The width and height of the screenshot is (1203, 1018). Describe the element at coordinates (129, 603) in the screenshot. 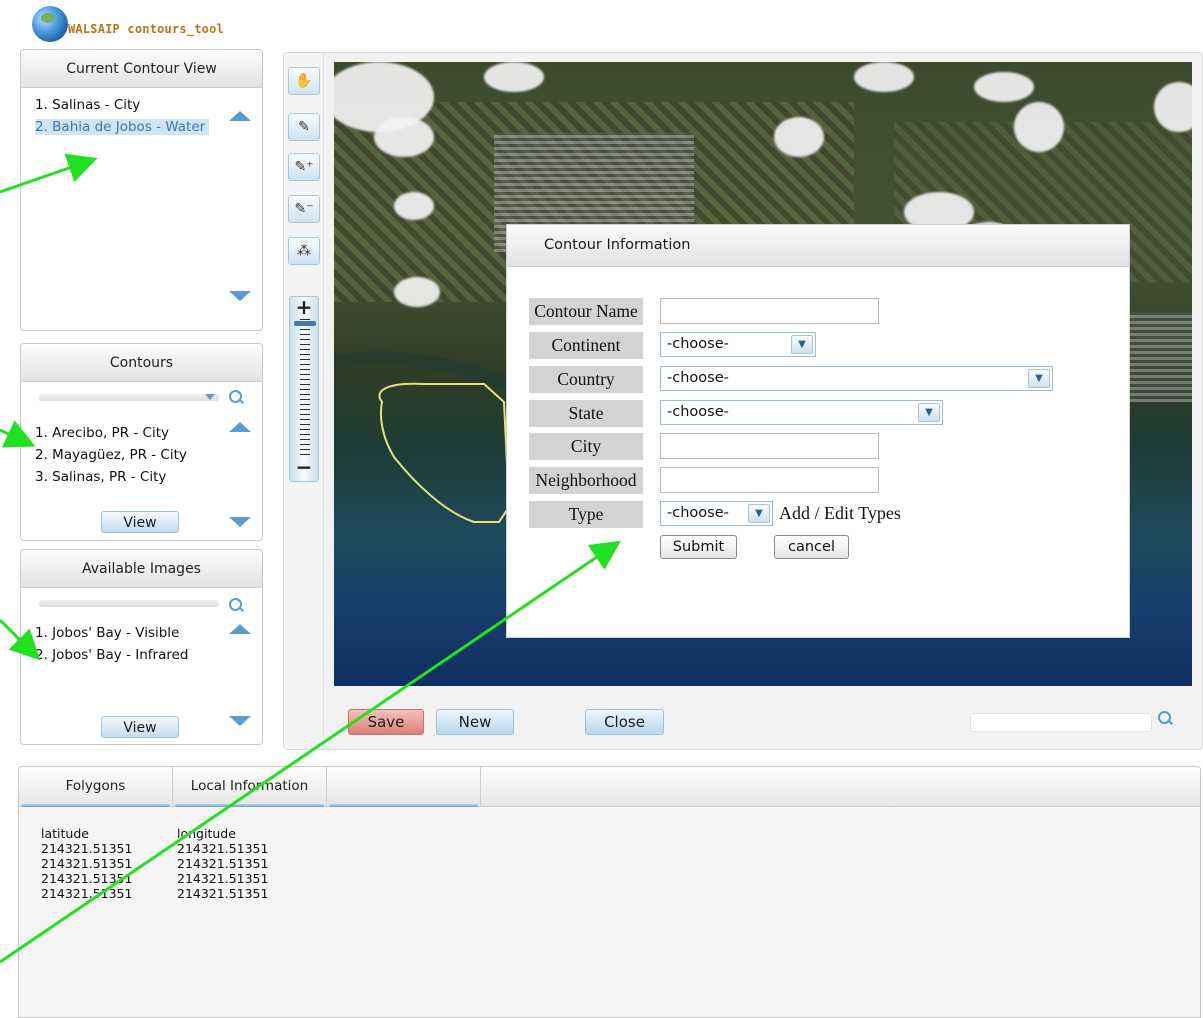

I see `images-search-input` at that location.